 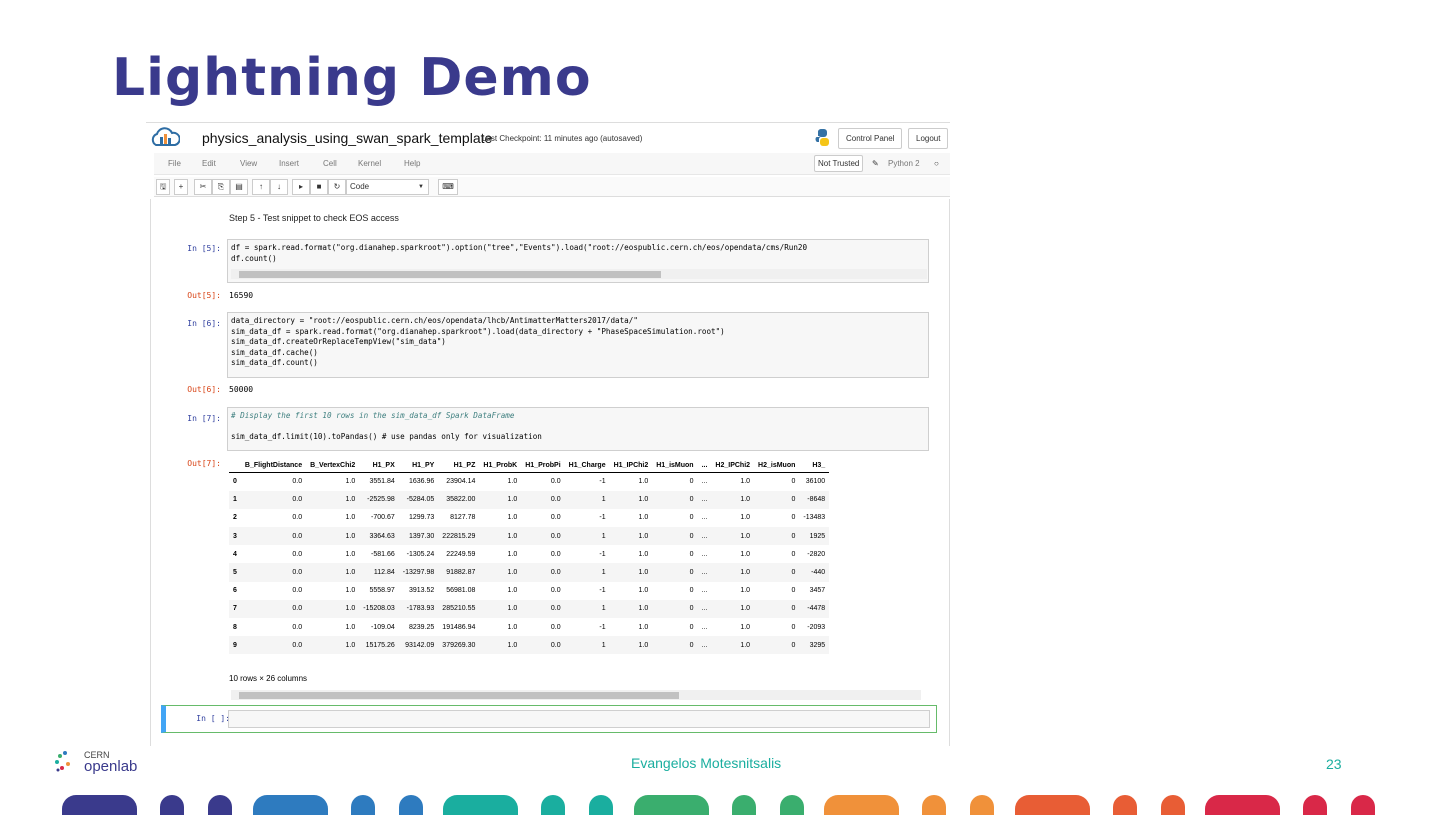 What do you see at coordinates (576, 695) in the screenshot?
I see `table-horizontal-scrollbar` at bounding box center [576, 695].